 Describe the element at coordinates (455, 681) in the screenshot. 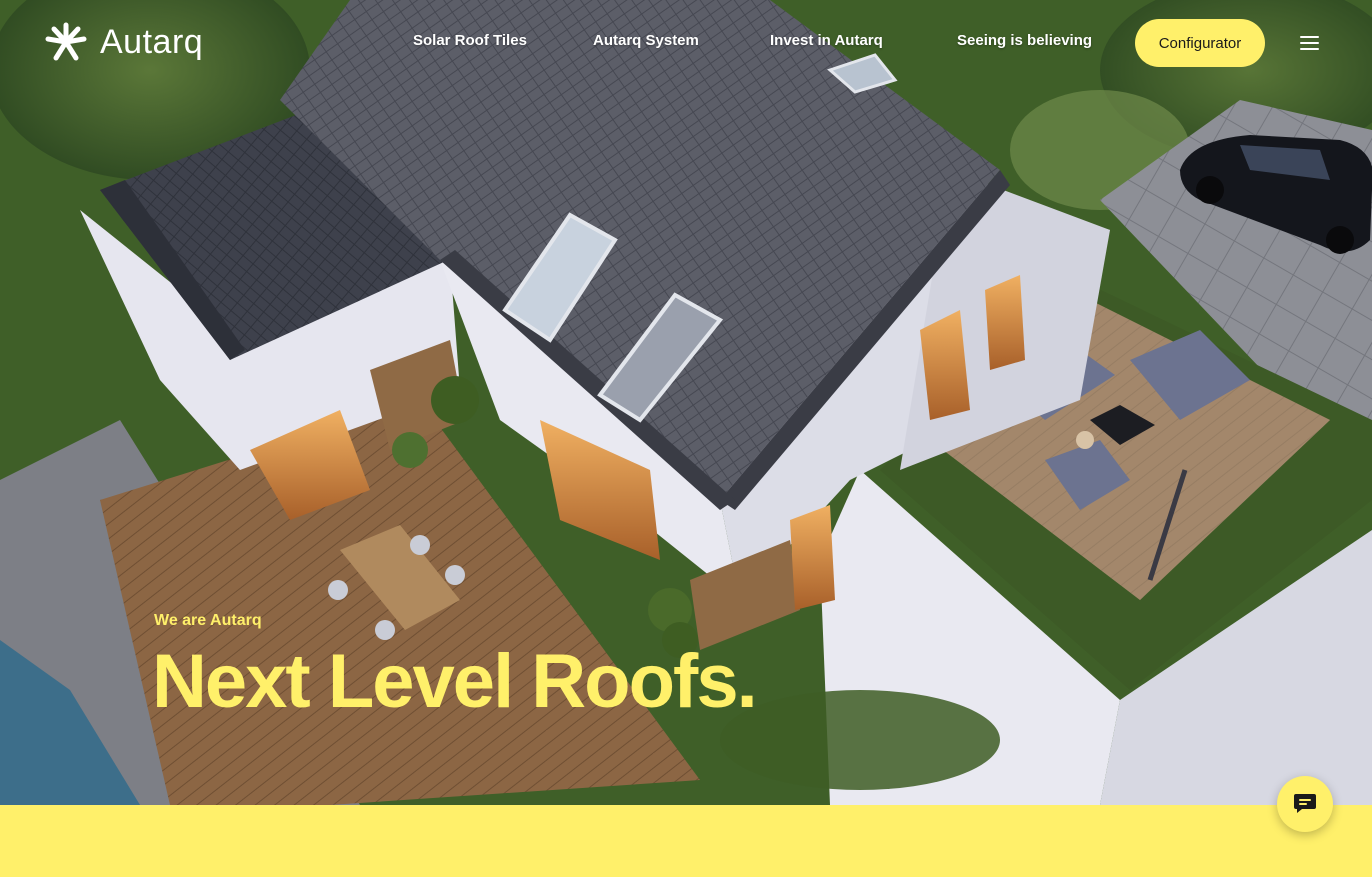

I see `hero-headline: Next Level Roofs.` at that location.